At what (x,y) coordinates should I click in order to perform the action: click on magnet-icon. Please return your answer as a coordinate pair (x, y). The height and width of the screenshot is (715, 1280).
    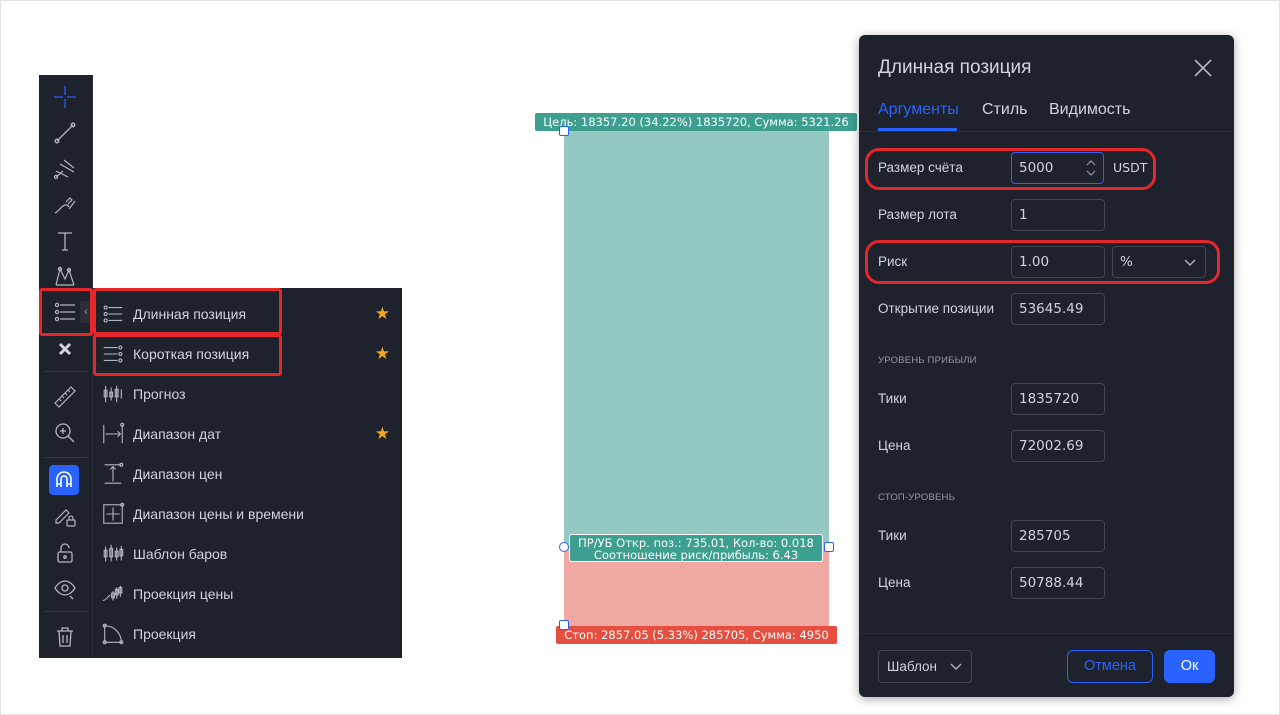
    Looking at the image, I should click on (64, 480).